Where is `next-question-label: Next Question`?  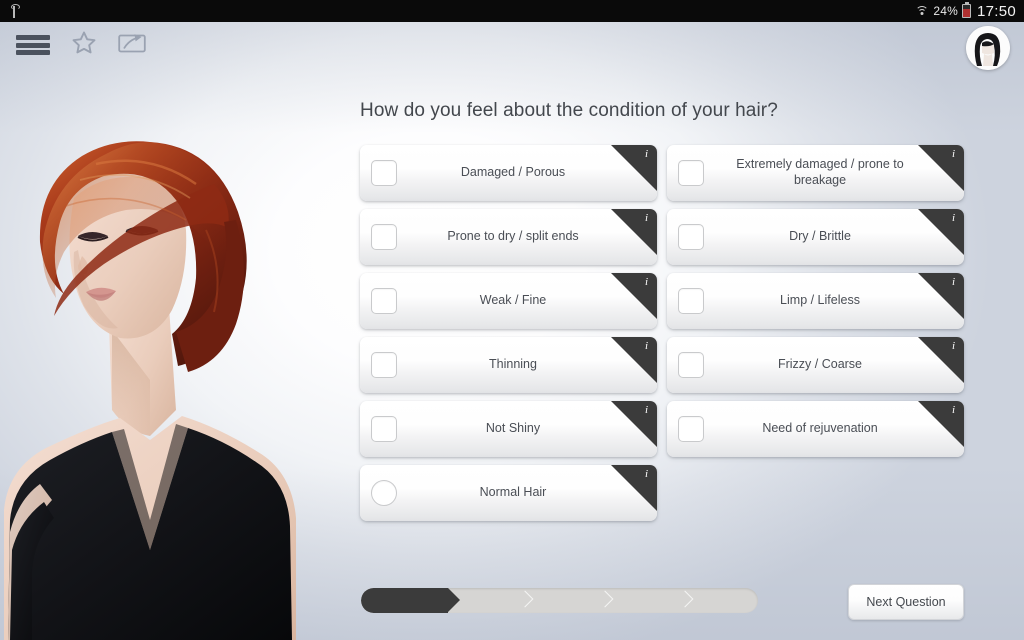 next-question-label: Next Question is located at coordinates (906, 602).